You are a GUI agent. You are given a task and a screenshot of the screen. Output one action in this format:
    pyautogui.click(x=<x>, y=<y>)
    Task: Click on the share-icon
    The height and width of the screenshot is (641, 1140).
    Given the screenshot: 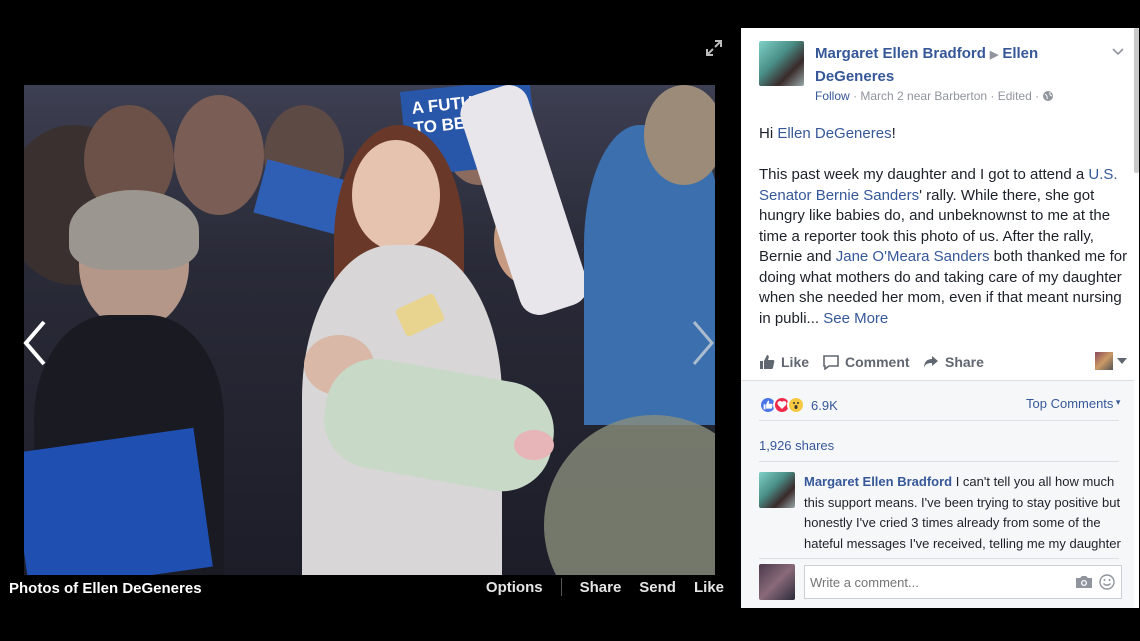 What is the action you would take?
    pyautogui.click(x=931, y=362)
    